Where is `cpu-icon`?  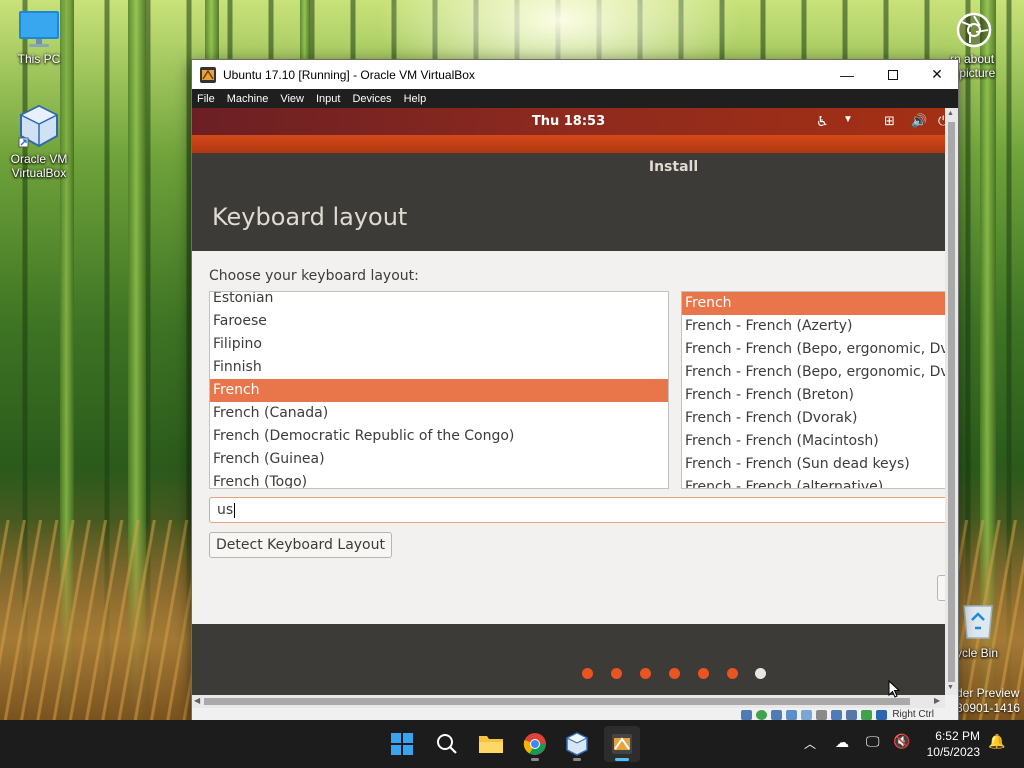
cpu-icon is located at coordinates (867, 714).